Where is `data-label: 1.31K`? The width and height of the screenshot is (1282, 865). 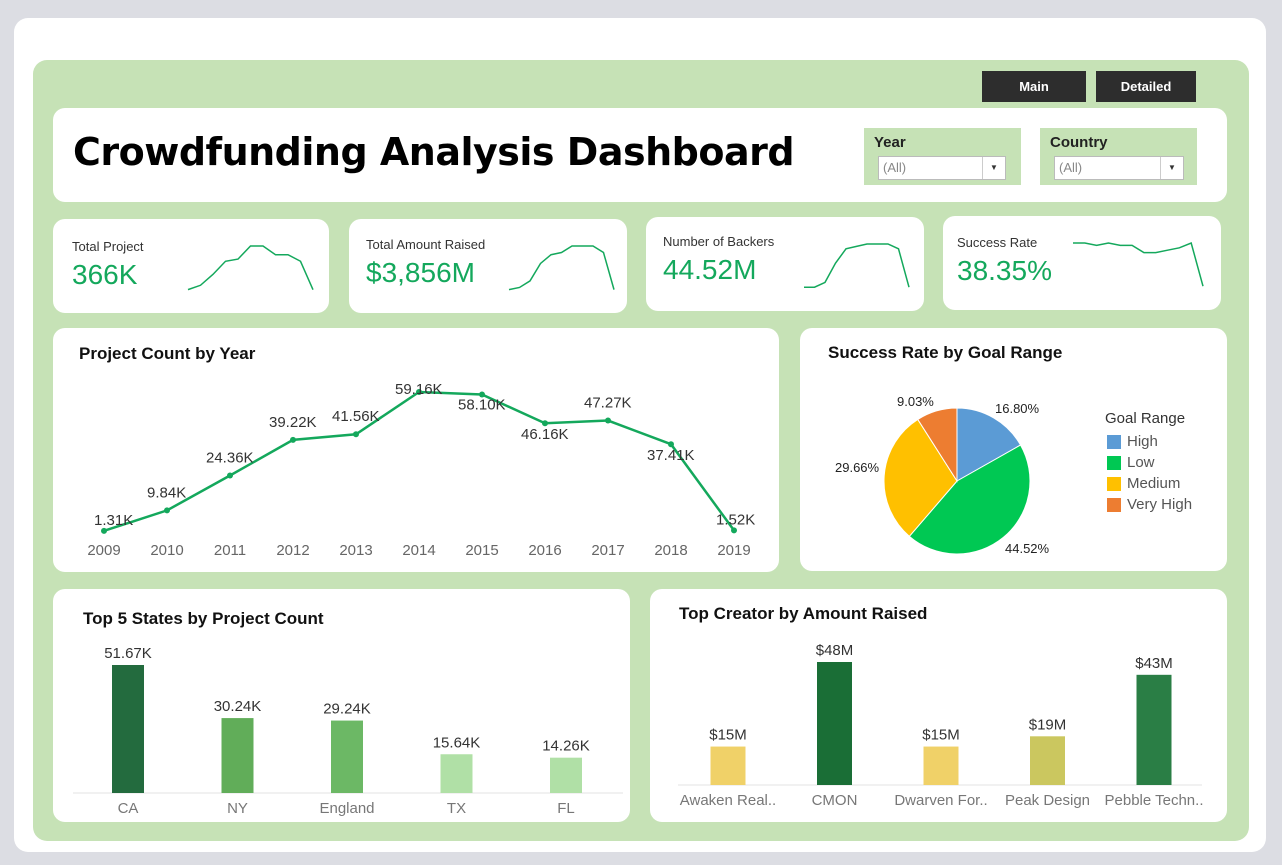 data-label: 1.31K is located at coordinates (113, 520).